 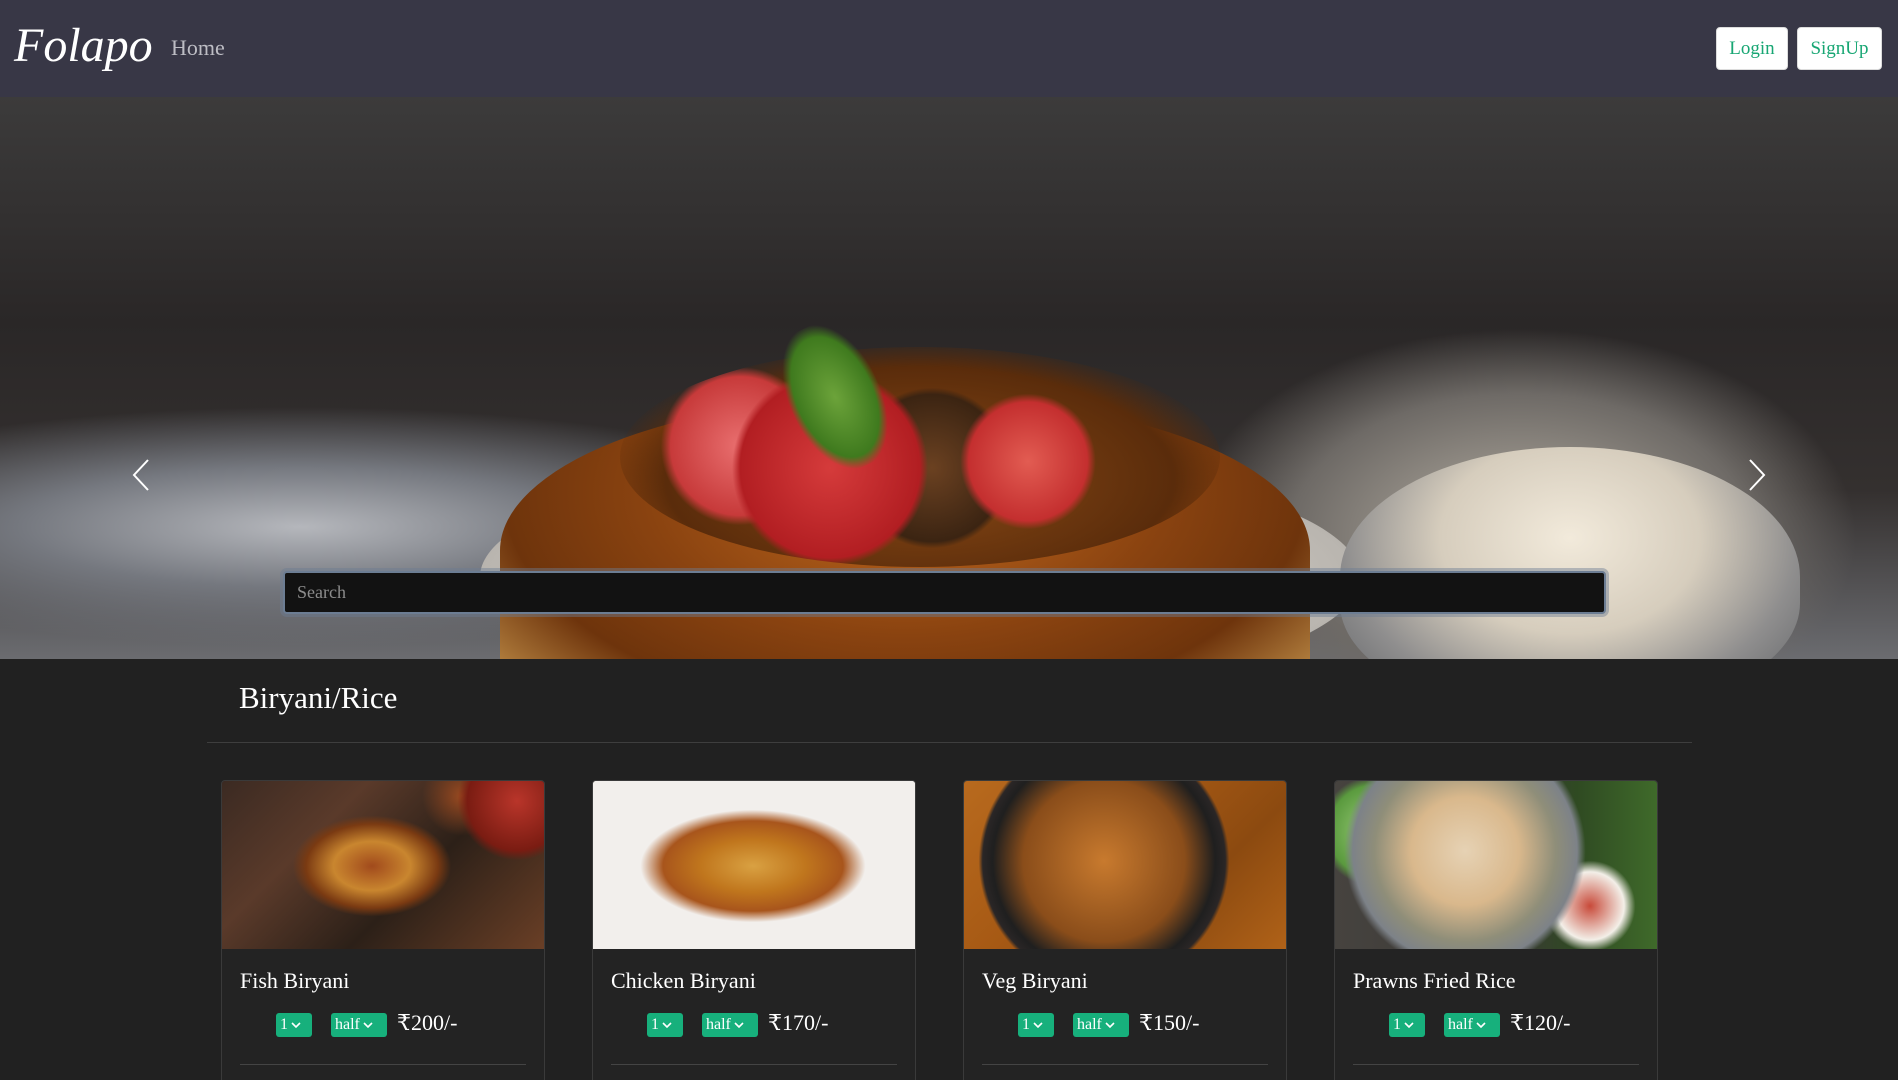 What do you see at coordinates (1839, 48) in the screenshot?
I see `signup-button: SignUp` at bounding box center [1839, 48].